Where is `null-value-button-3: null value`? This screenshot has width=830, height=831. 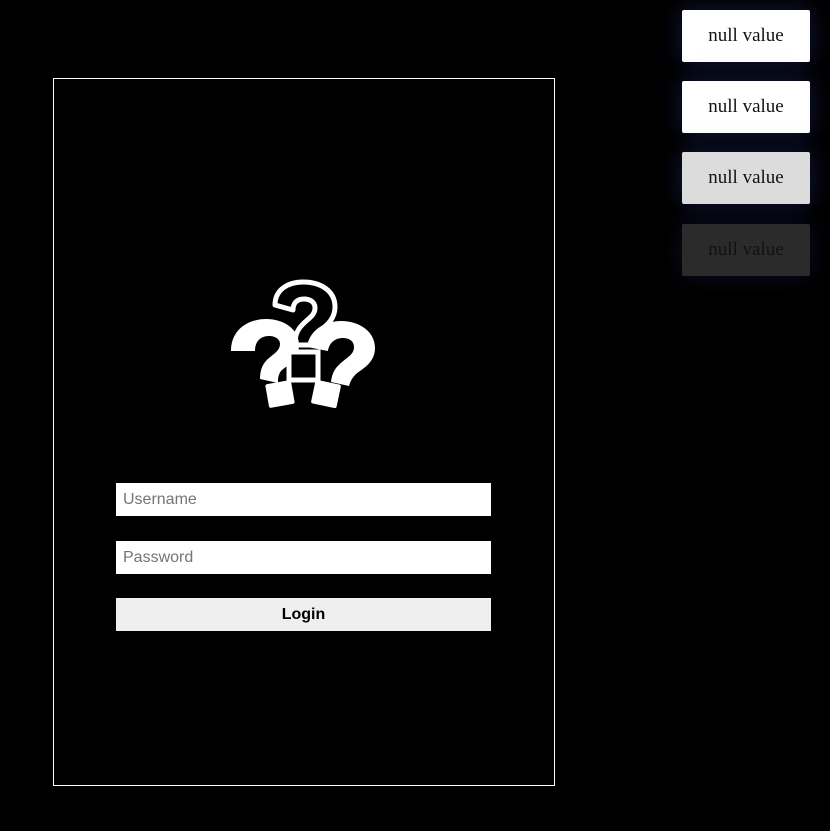
null-value-button-3: null value is located at coordinates (746, 178).